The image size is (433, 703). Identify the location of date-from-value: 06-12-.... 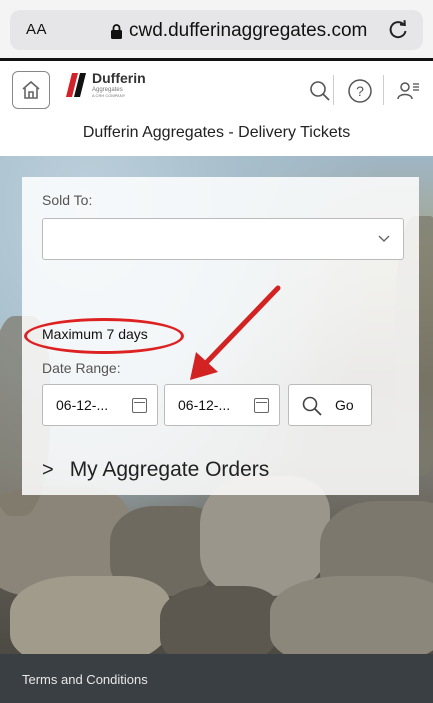
(82, 405).